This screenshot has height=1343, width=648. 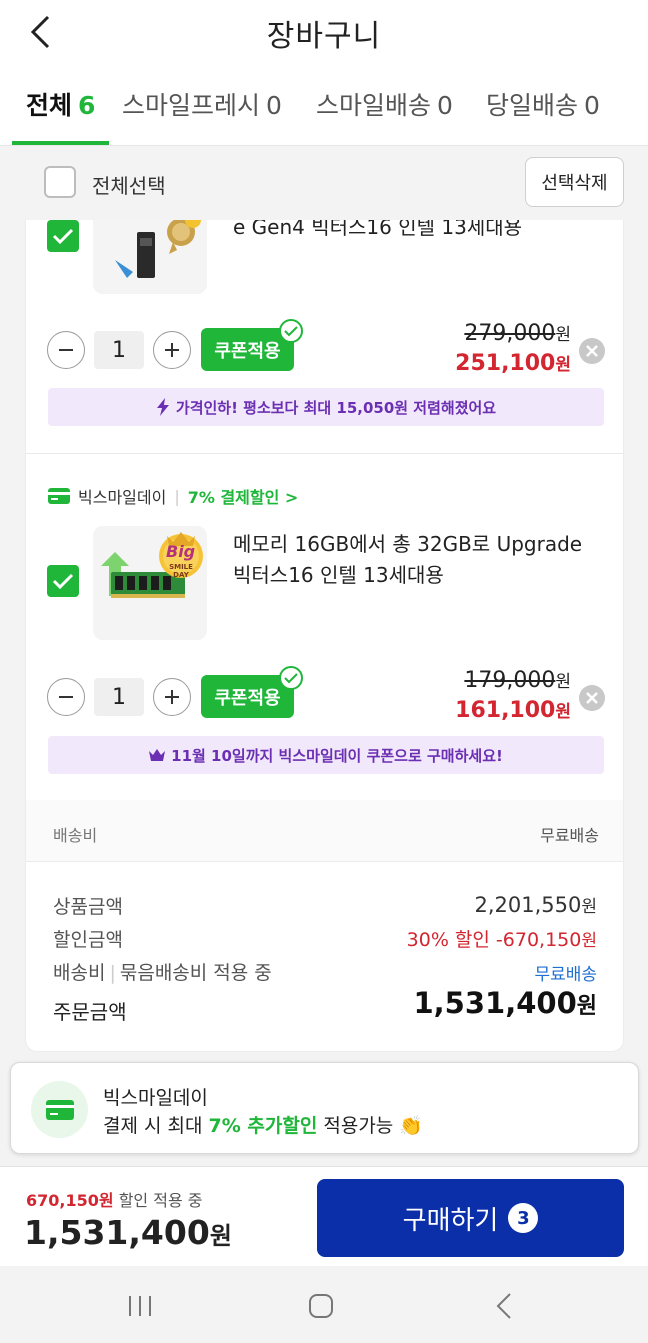 I want to click on order-amount-label: 주문금액, so click(x=90, y=1012).